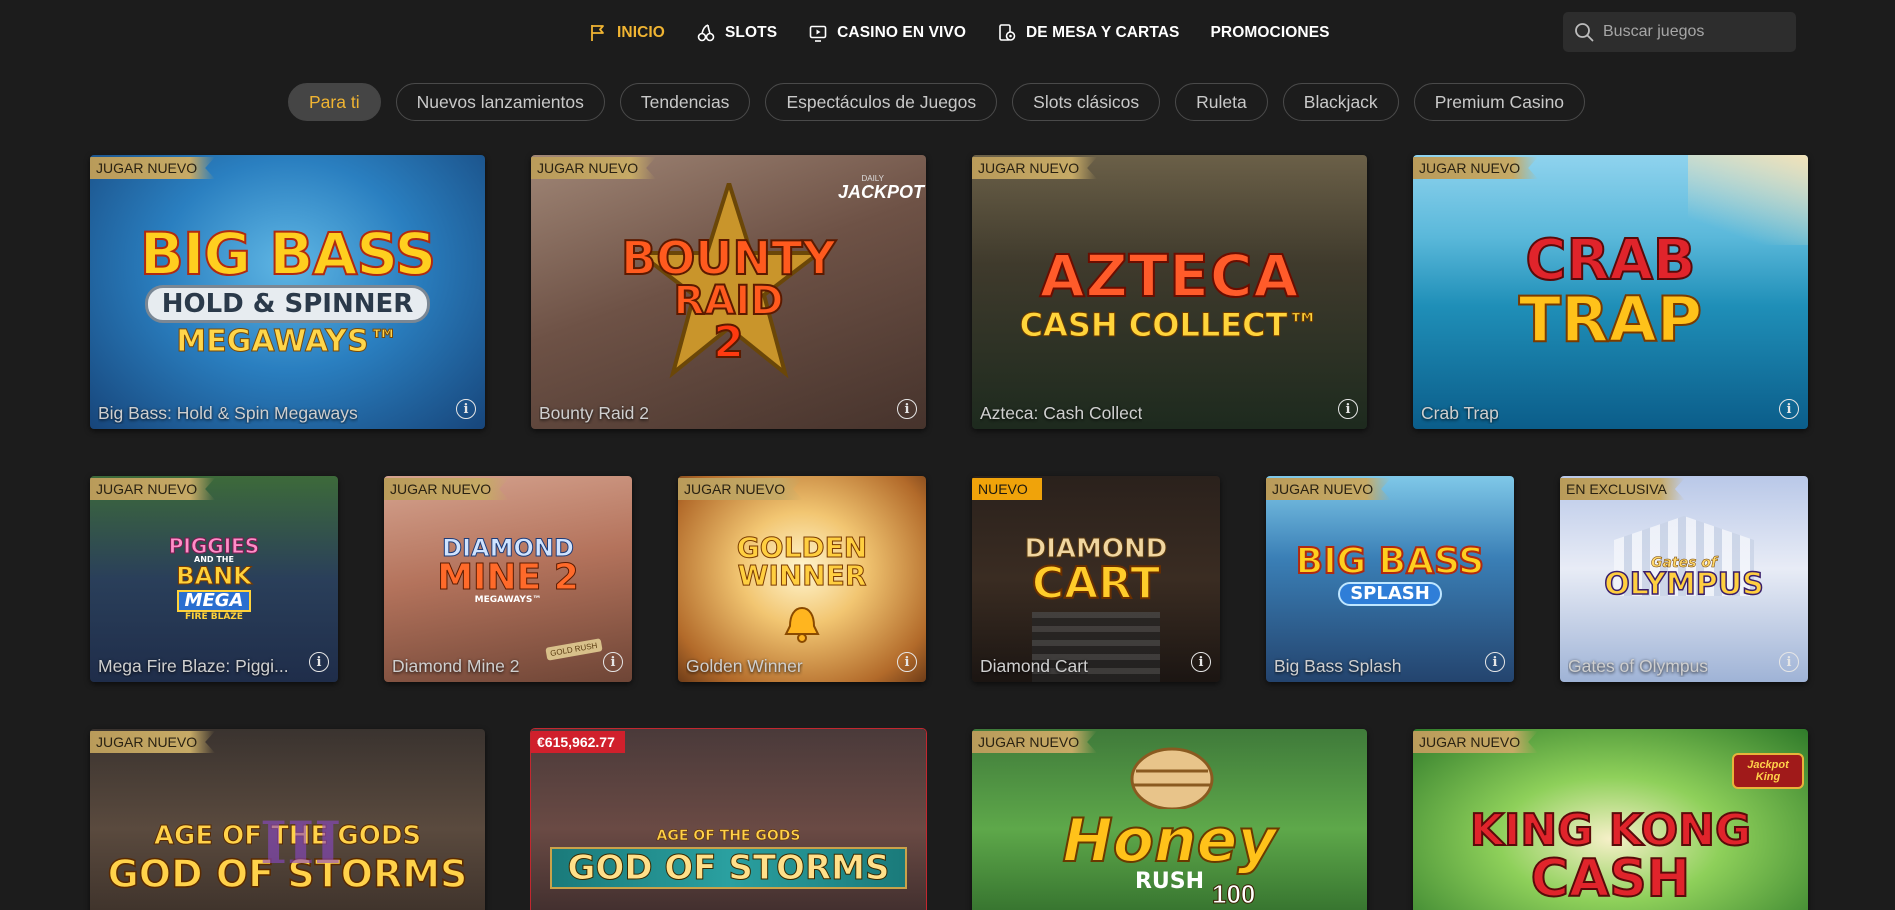 The width and height of the screenshot is (1895, 910). What do you see at coordinates (1638, 666) in the screenshot?
I see `game-title: Gates of Olympus` at bounding box center [1638, 666].